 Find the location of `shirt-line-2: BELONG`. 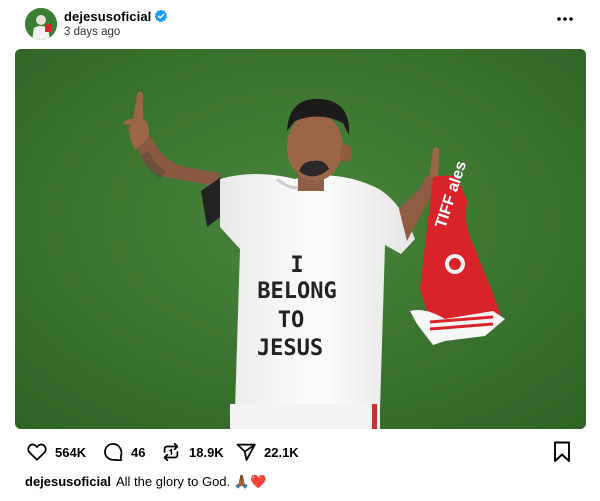

shirt-line-2: BELONG is located at coordinates (296, 291).